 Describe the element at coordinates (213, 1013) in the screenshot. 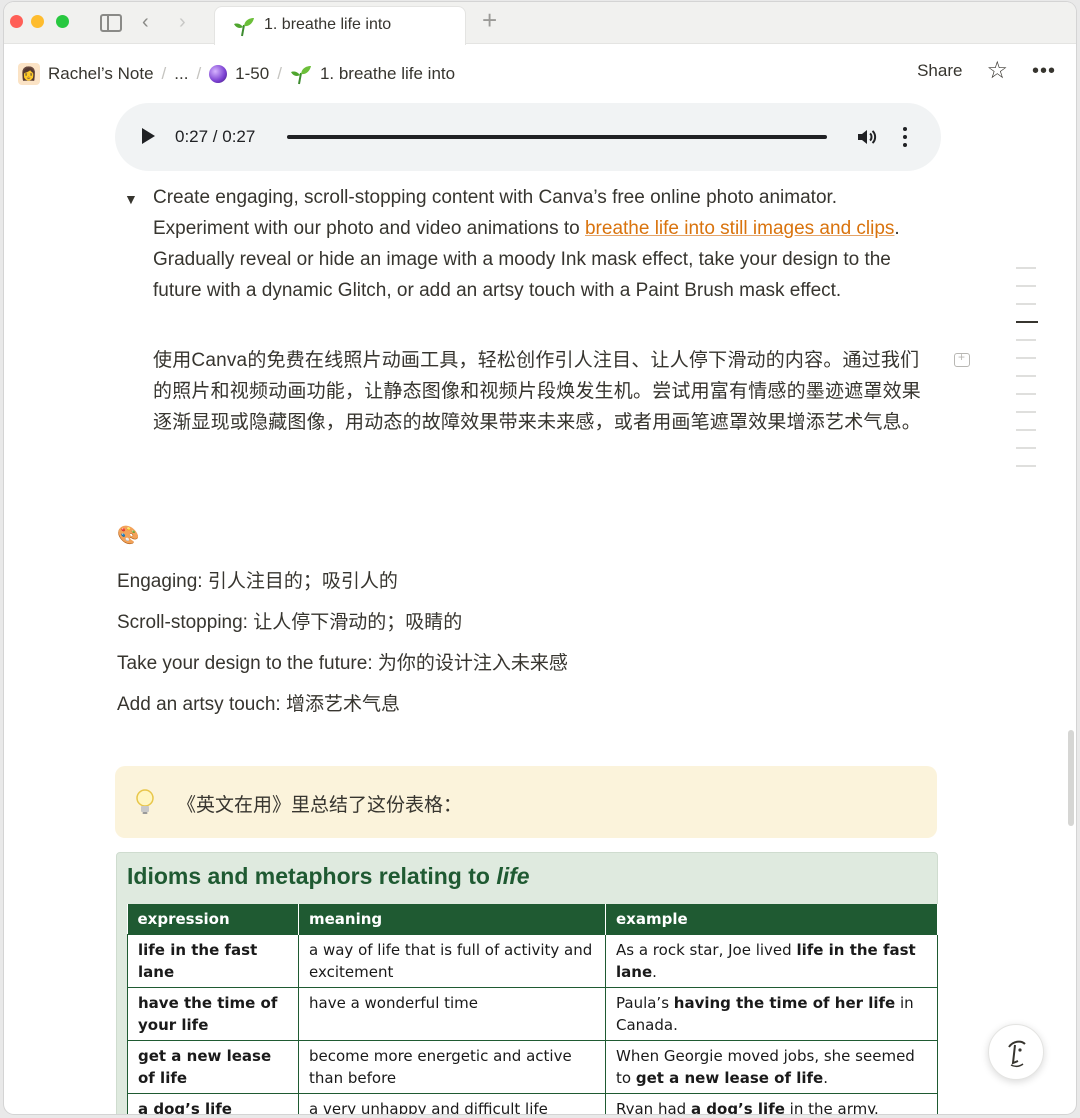

I see `expression-cell: have the time of your life` at that location.